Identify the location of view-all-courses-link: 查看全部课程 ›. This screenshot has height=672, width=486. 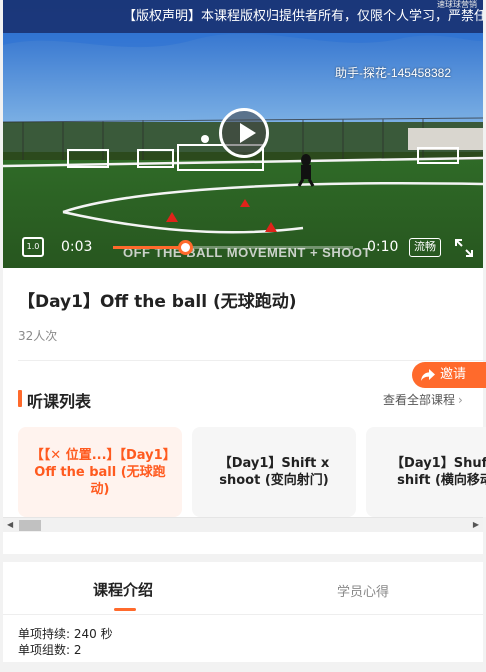
(423, 399).